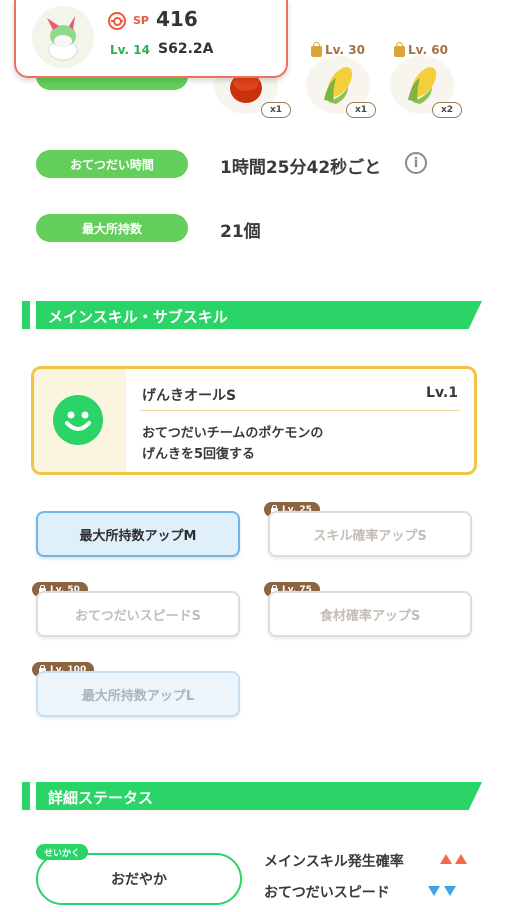  What do you see at coordinates (254, 420) in the screenshot?
I see `main-skill-card: げんきオールS Lv.1 おてつだいチームのポケモンの げんきを5回復する` at bounding box center [254, 420].